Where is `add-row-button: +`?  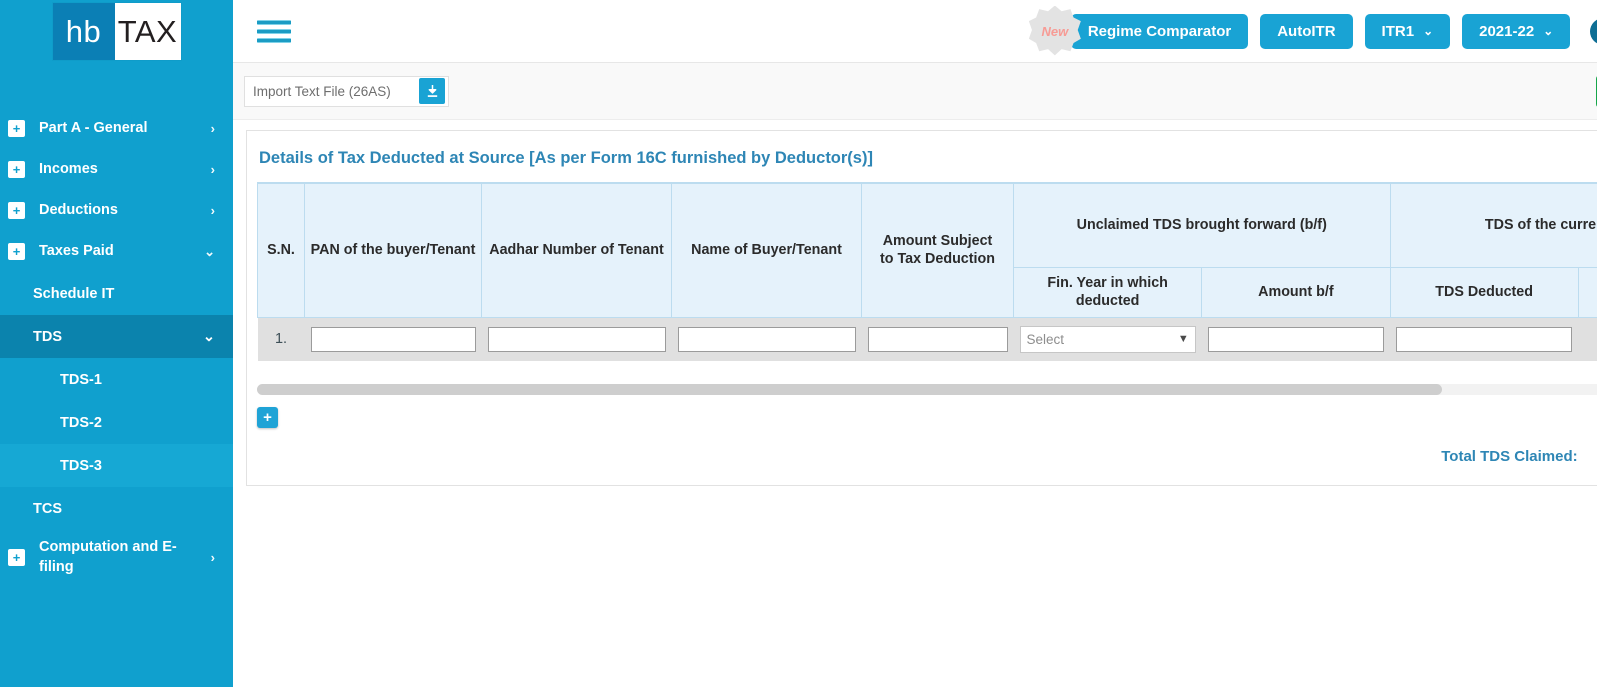
add-row-button: + is located at coordinates (267, 418).